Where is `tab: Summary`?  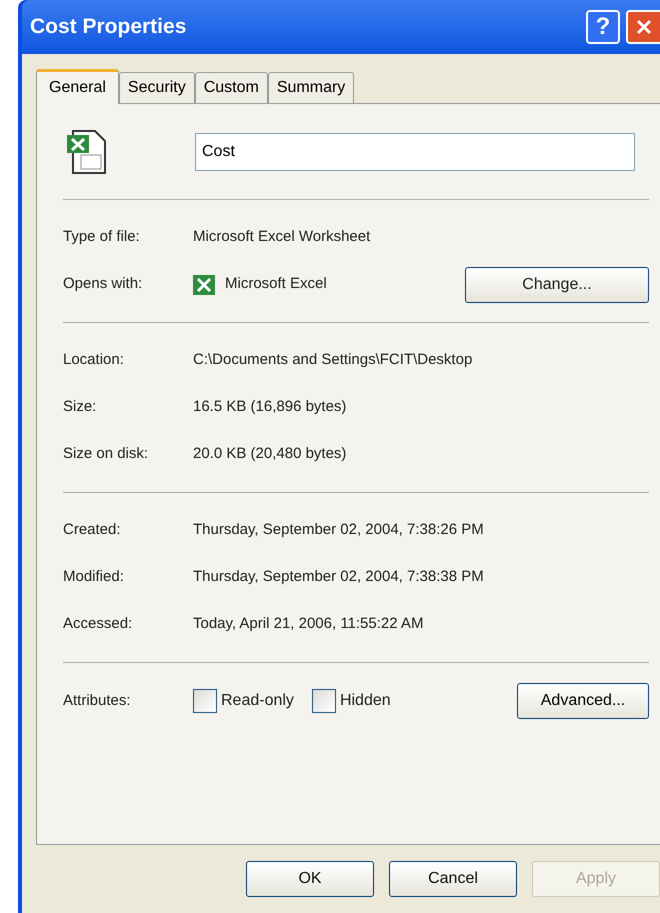
tab: Summary is located at coordinates (311, 87).